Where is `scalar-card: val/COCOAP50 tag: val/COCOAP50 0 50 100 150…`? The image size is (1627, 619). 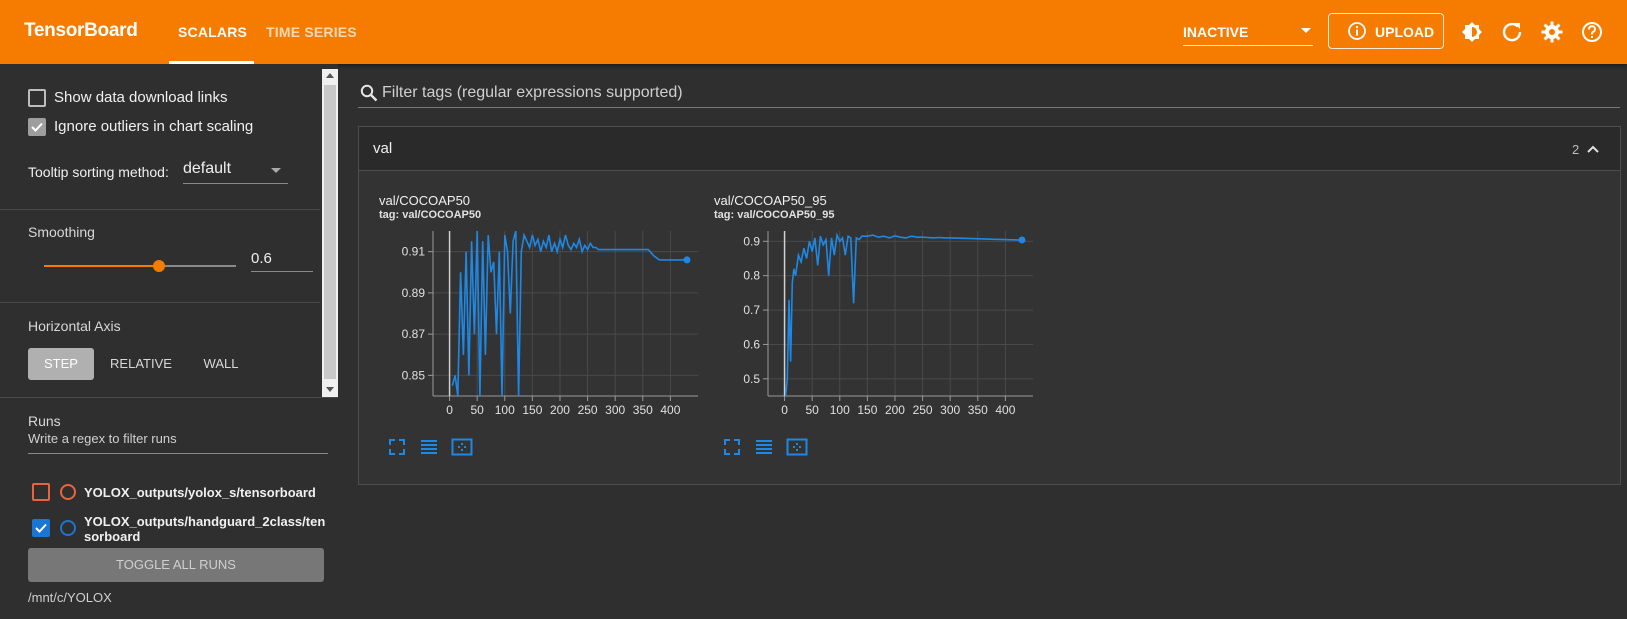
scalar-card: val/COCOAP50 tag: val/COCOAP50 0 50 100 150… is located at coordinates (544, 316).